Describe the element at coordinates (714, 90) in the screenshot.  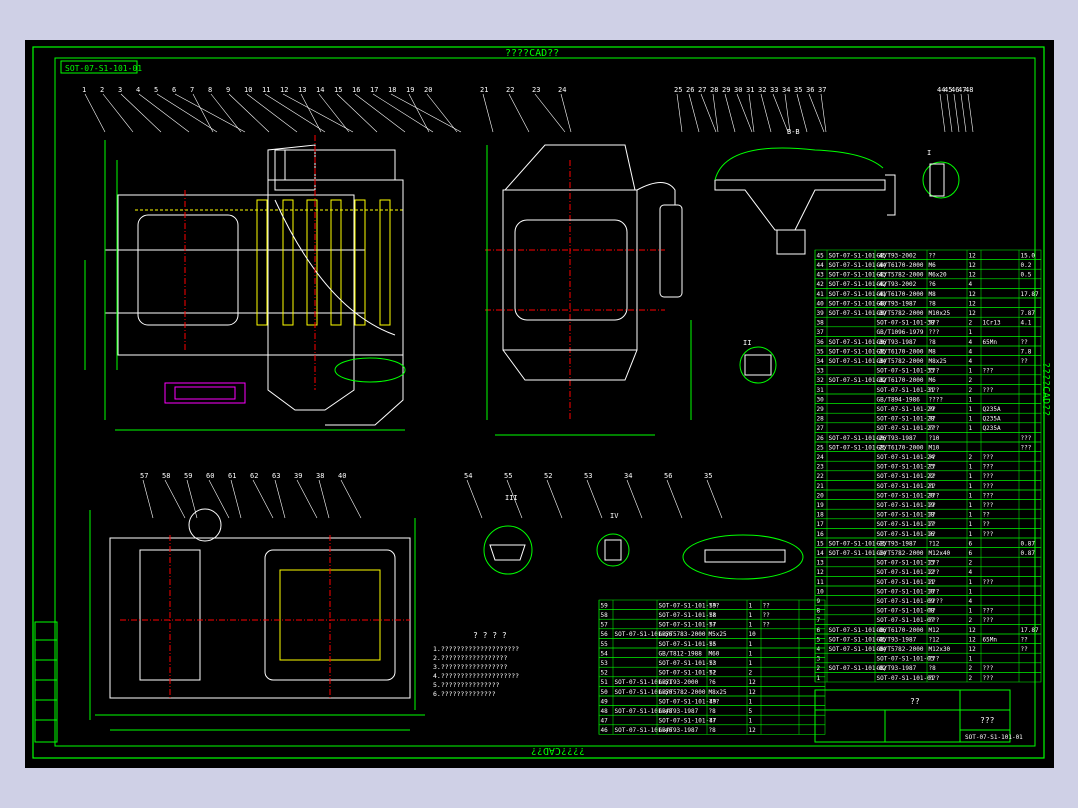
I see `callout-label: 28` at that location.